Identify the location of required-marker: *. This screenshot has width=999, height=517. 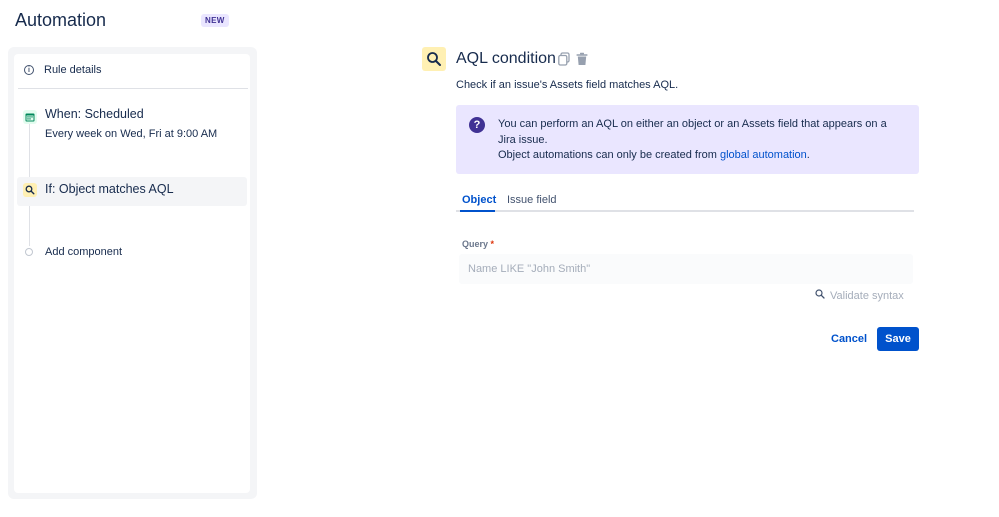
(492, 244).